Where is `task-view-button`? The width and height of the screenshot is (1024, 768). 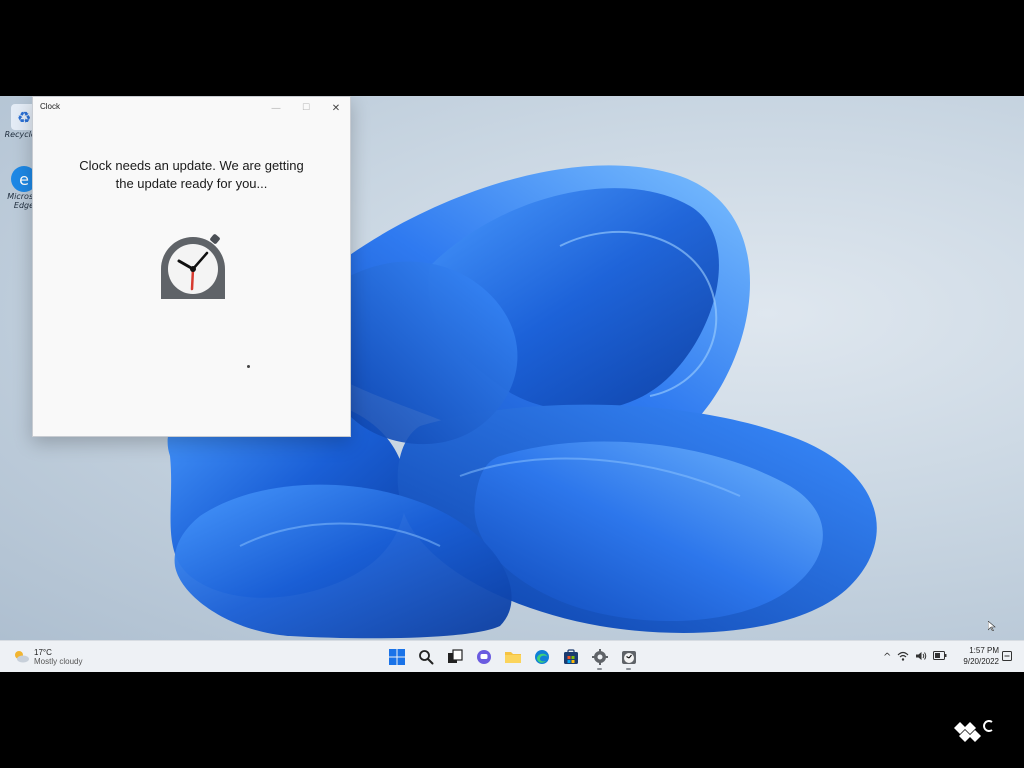
task-view-button is located at coordinates (454, 657).